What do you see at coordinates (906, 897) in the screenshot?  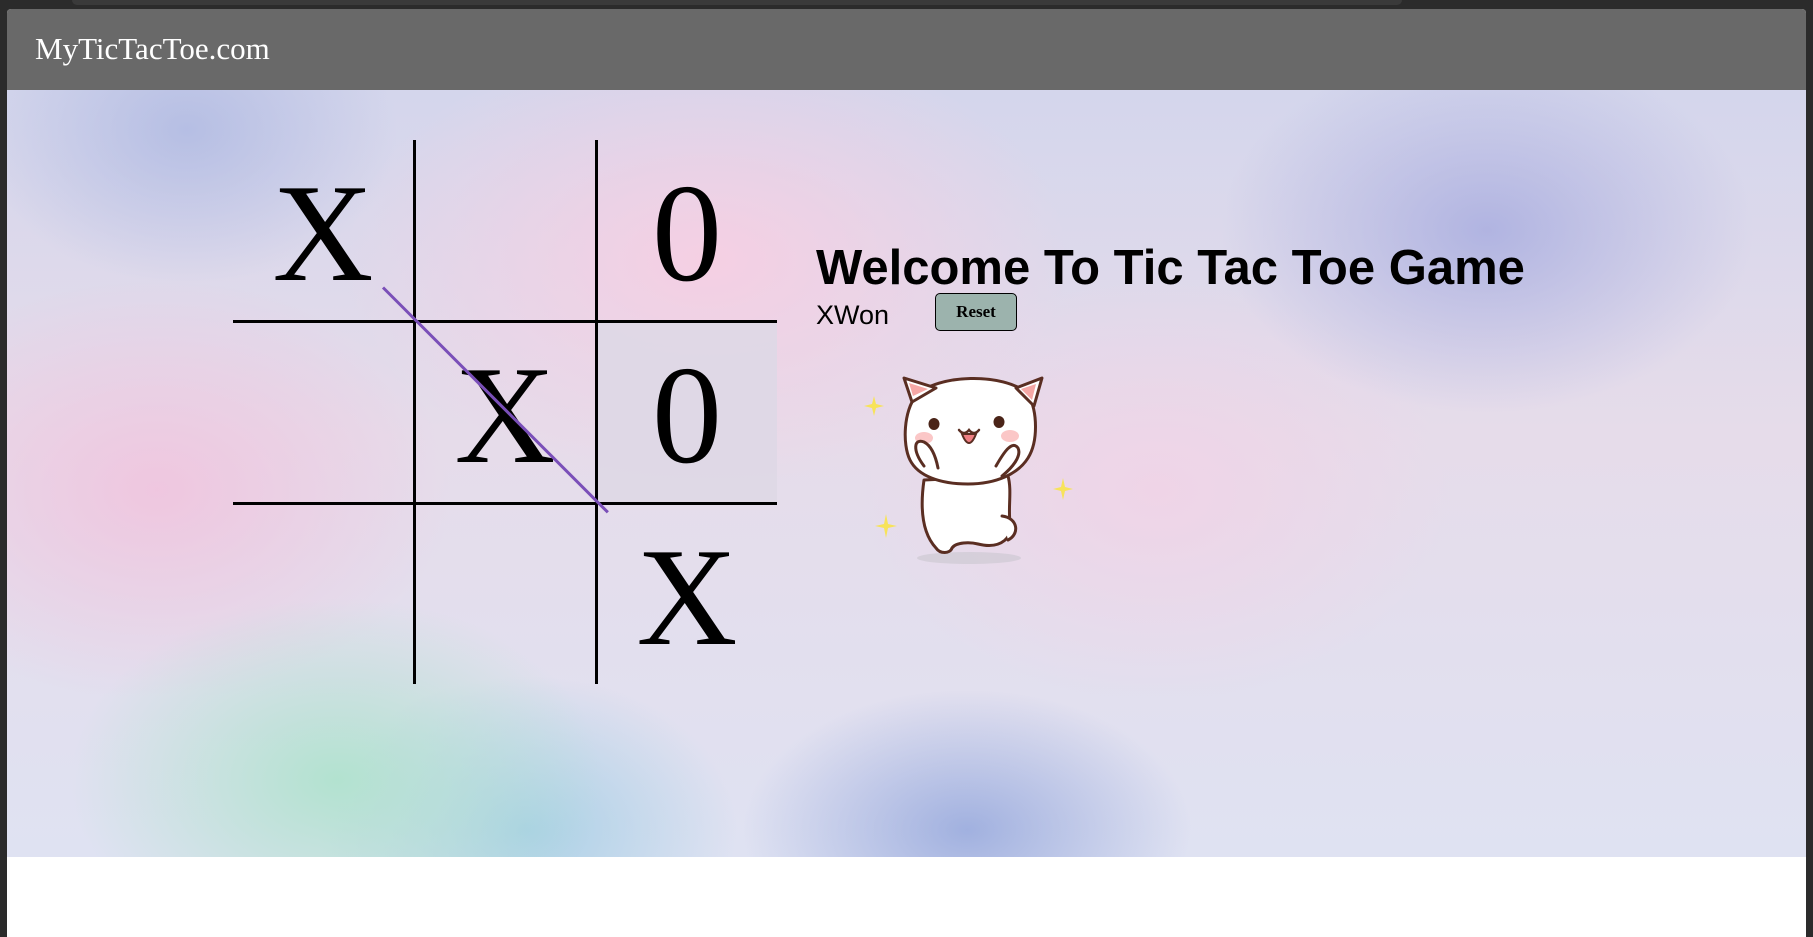 I see `page-footer-area` at bounding box center [906, 897].